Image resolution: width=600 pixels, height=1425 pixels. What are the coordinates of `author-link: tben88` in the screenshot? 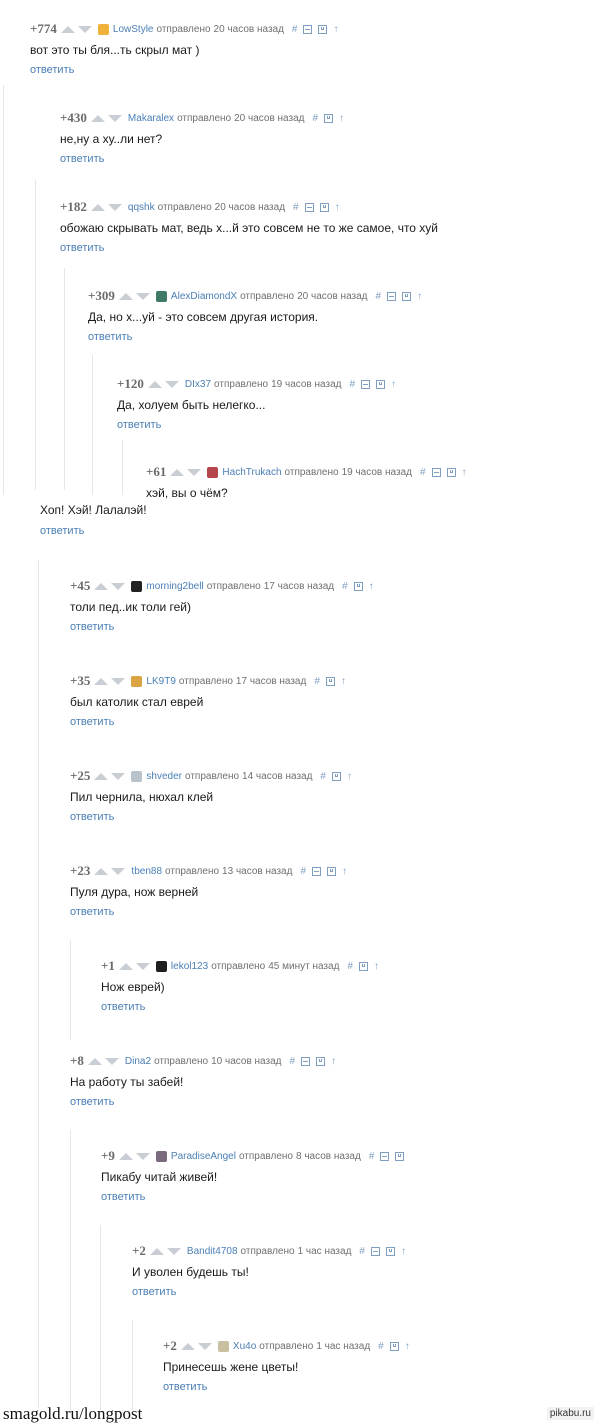 It's located at (146, 871).